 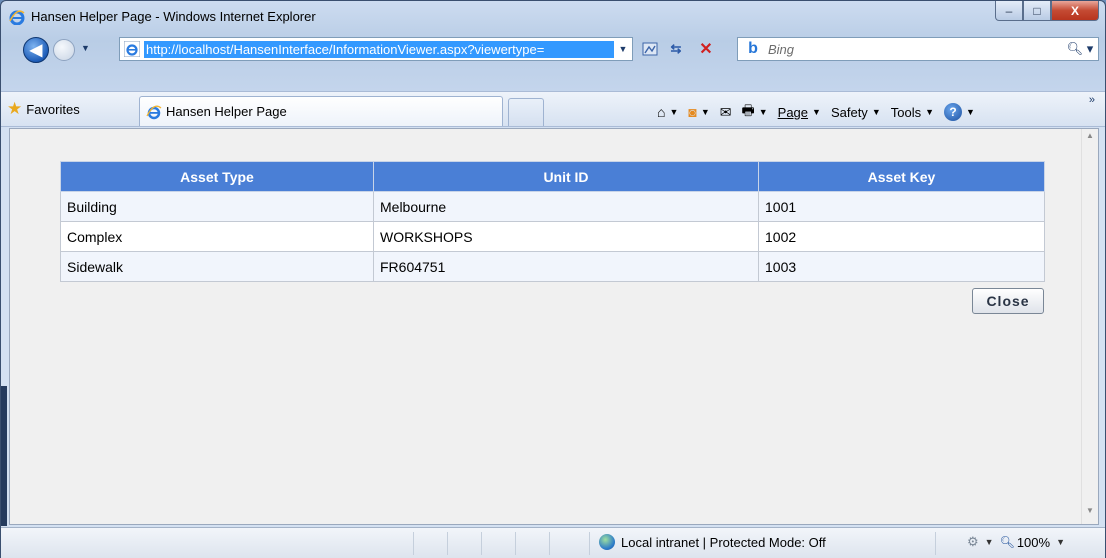 I want to click on back-button: ◀, so click(x=36, y=50).